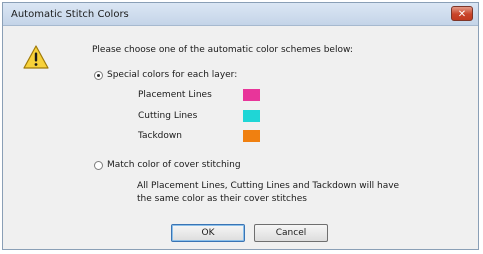 The width and height of the screenshot is (483, 254). Describe the element at coordinates (98, 165) in the screenshot. I see `radio-match-indicator` at that location.